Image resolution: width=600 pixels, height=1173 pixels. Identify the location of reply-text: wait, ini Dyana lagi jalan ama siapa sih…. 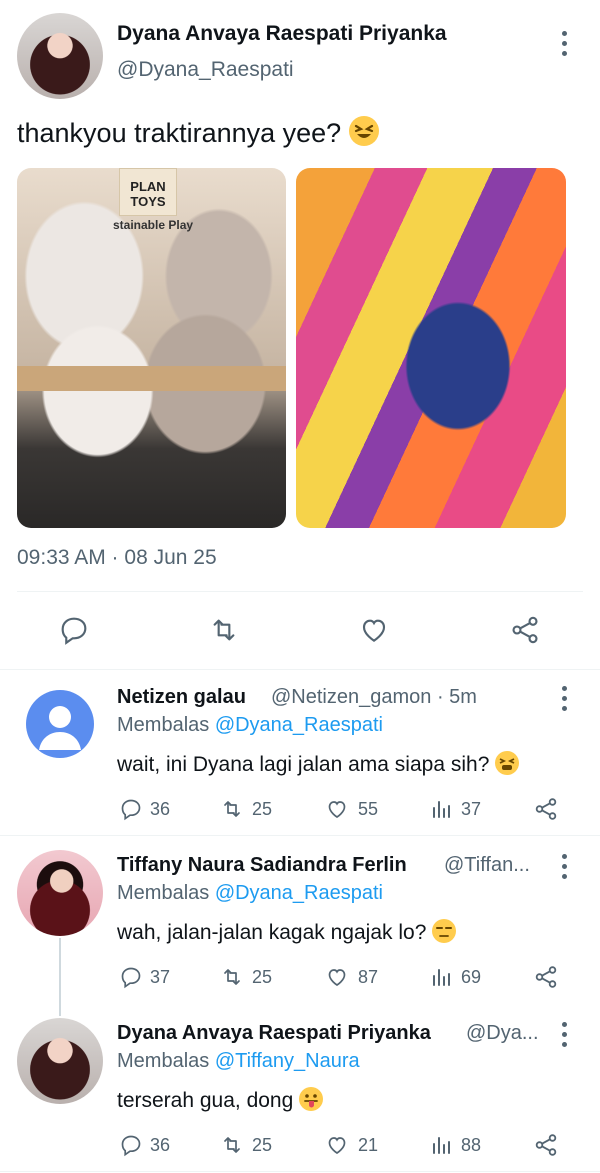
(303, 764).